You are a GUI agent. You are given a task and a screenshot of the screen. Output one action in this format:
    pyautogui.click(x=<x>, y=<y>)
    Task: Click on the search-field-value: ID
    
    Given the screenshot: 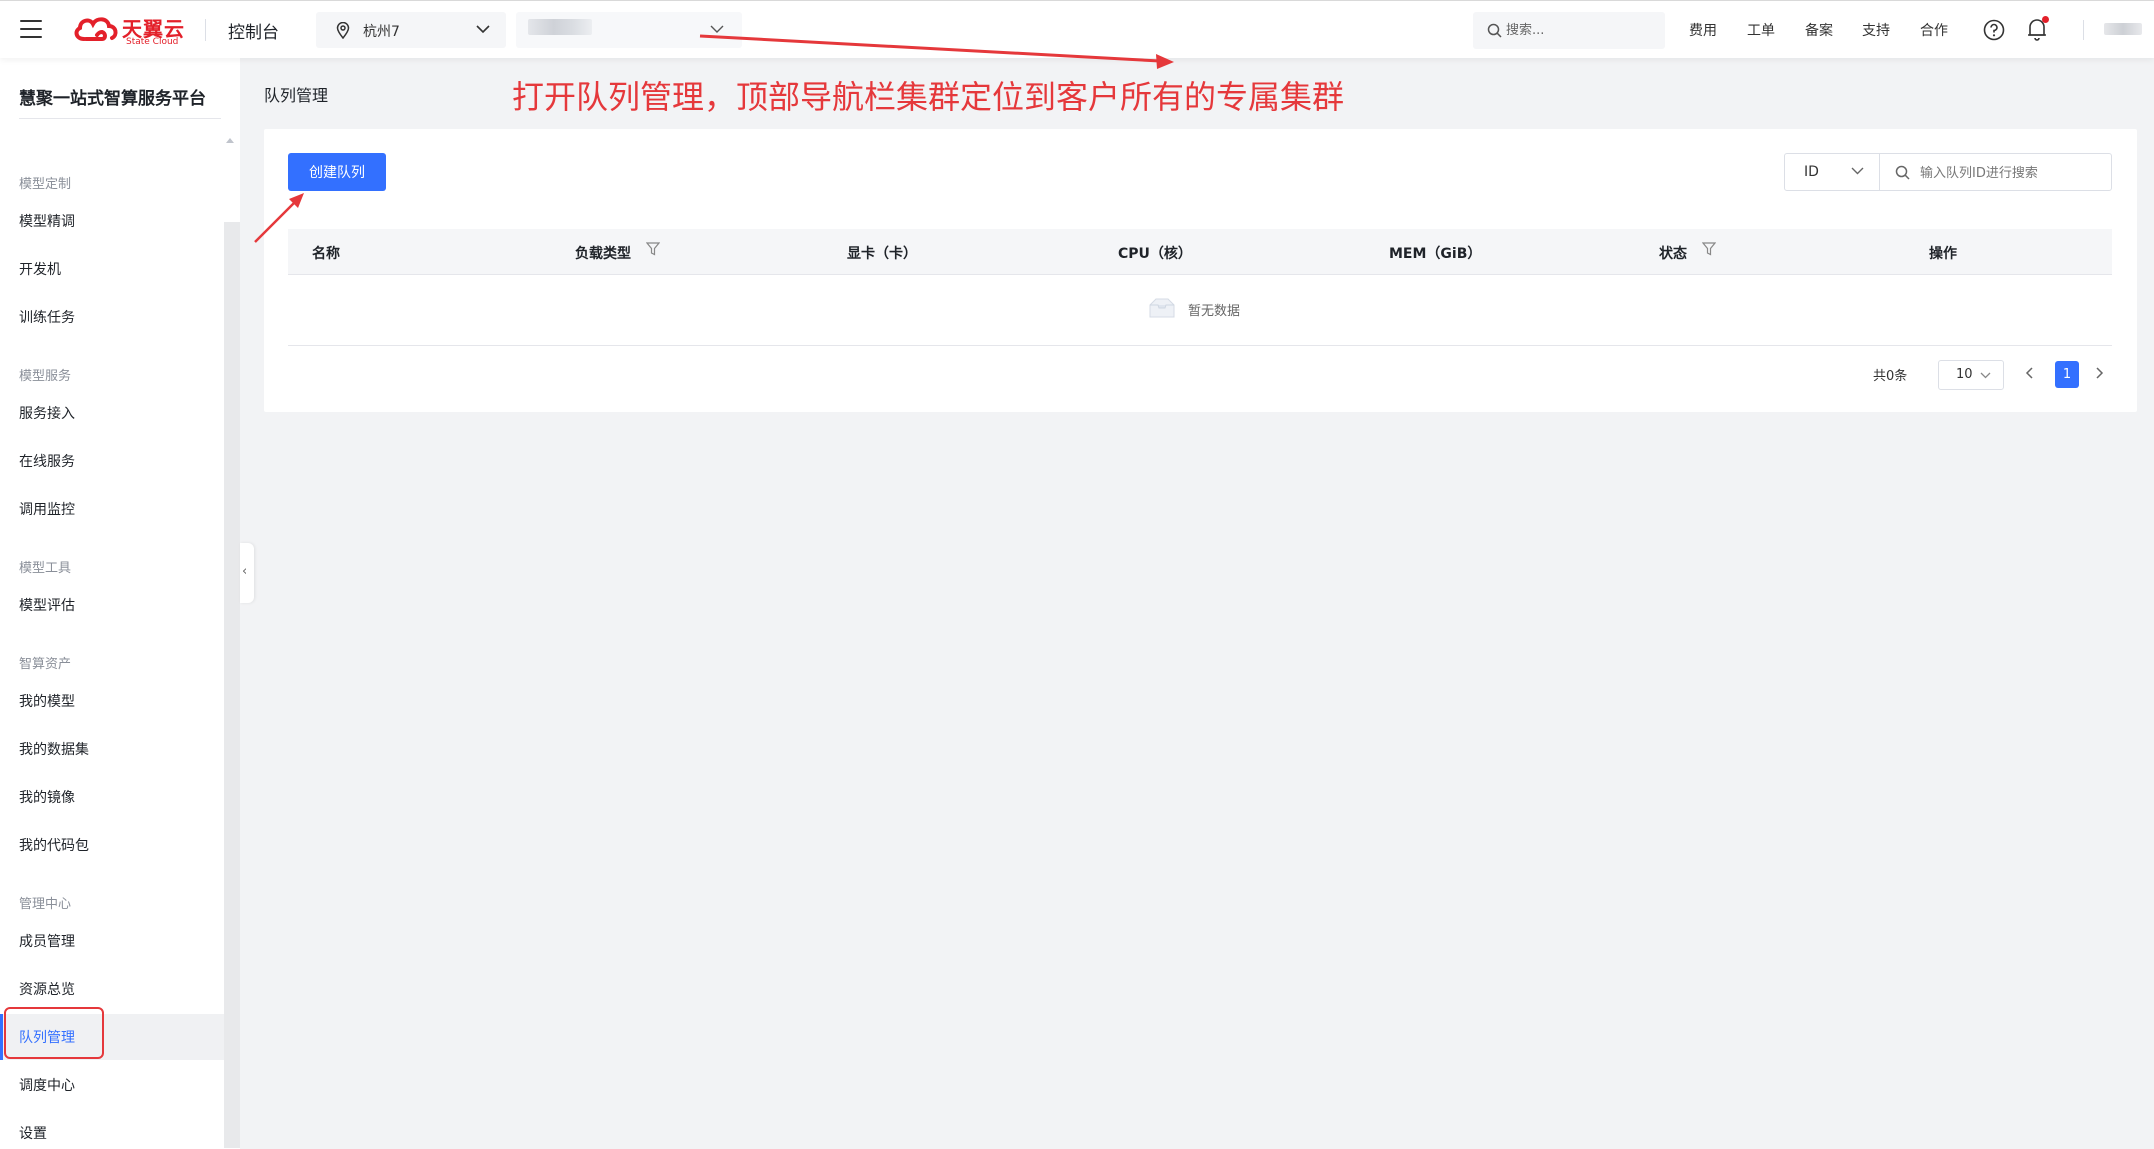 What is the action you would take?
    pyautogui.click(x=1811, y=172)
    